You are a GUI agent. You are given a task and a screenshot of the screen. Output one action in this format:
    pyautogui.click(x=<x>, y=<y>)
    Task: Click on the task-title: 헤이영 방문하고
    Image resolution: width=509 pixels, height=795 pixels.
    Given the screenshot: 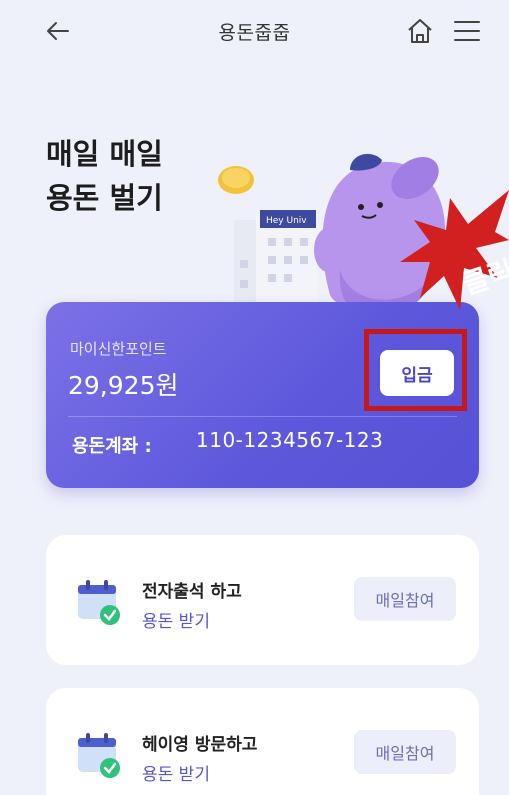 What is the action you would take?
    pyautogui.click(x=200, y=745)
    